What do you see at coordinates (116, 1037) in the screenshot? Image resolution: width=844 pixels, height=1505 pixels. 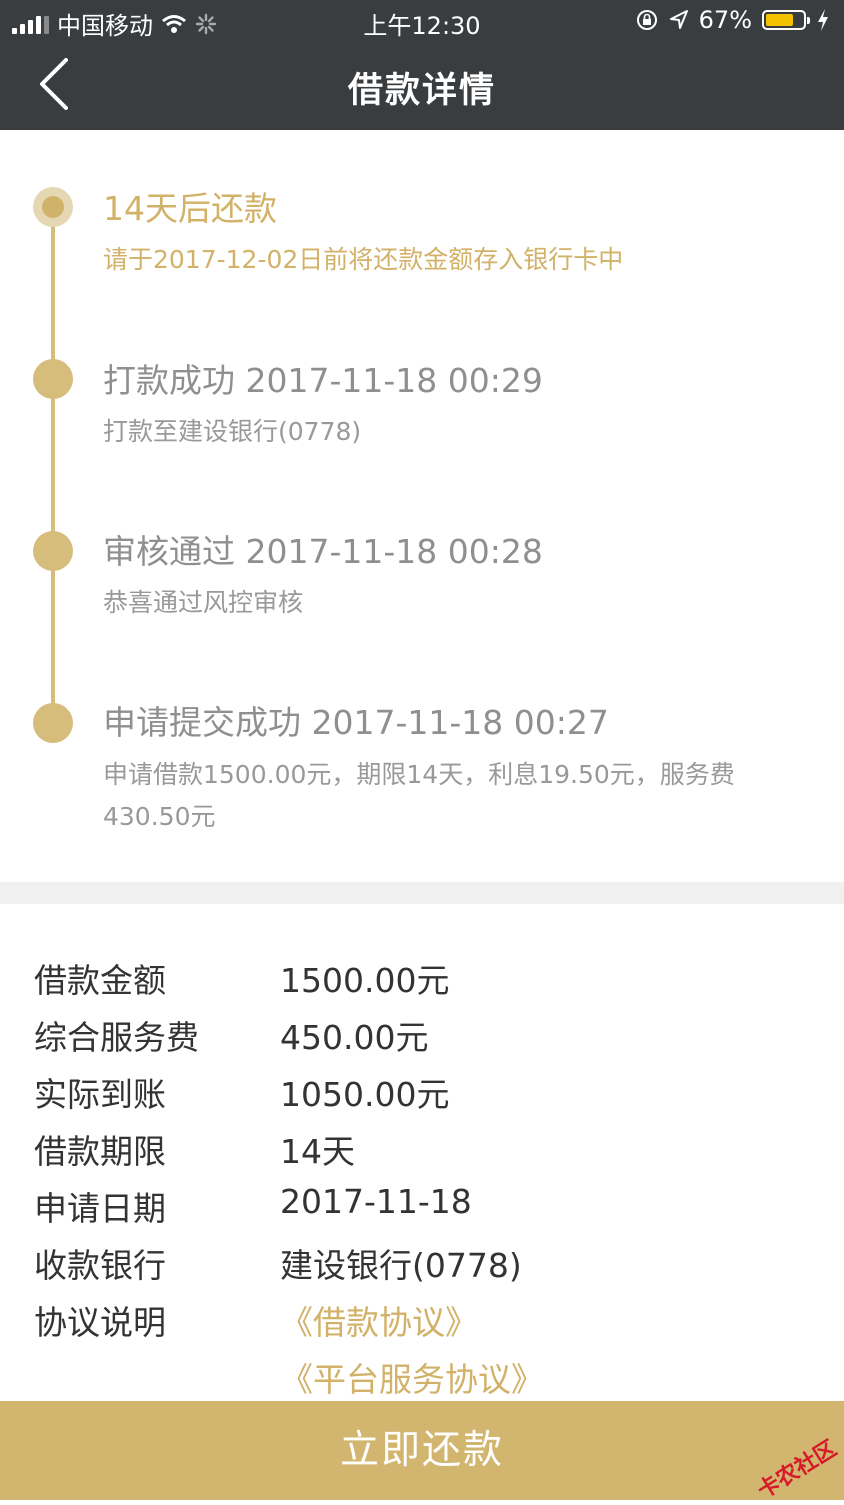 I see `detail-label: 综合服务费` at bounding box center [116, 1037].